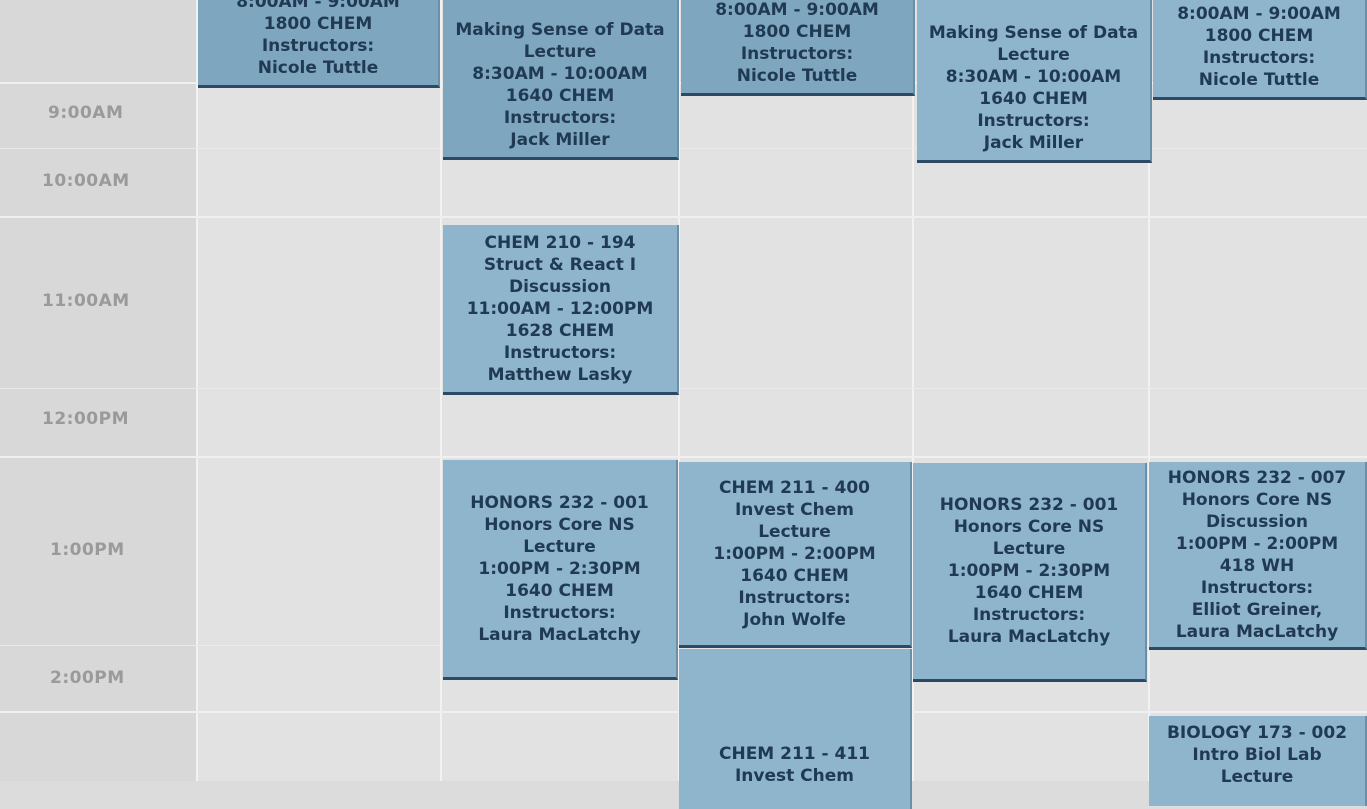 This screenshot has width=1367, height=809. What do you see at coordinates (560, 330) in the screenshot?
I see `event-line: 1628 CHEM` at bounding box center [560, 330].